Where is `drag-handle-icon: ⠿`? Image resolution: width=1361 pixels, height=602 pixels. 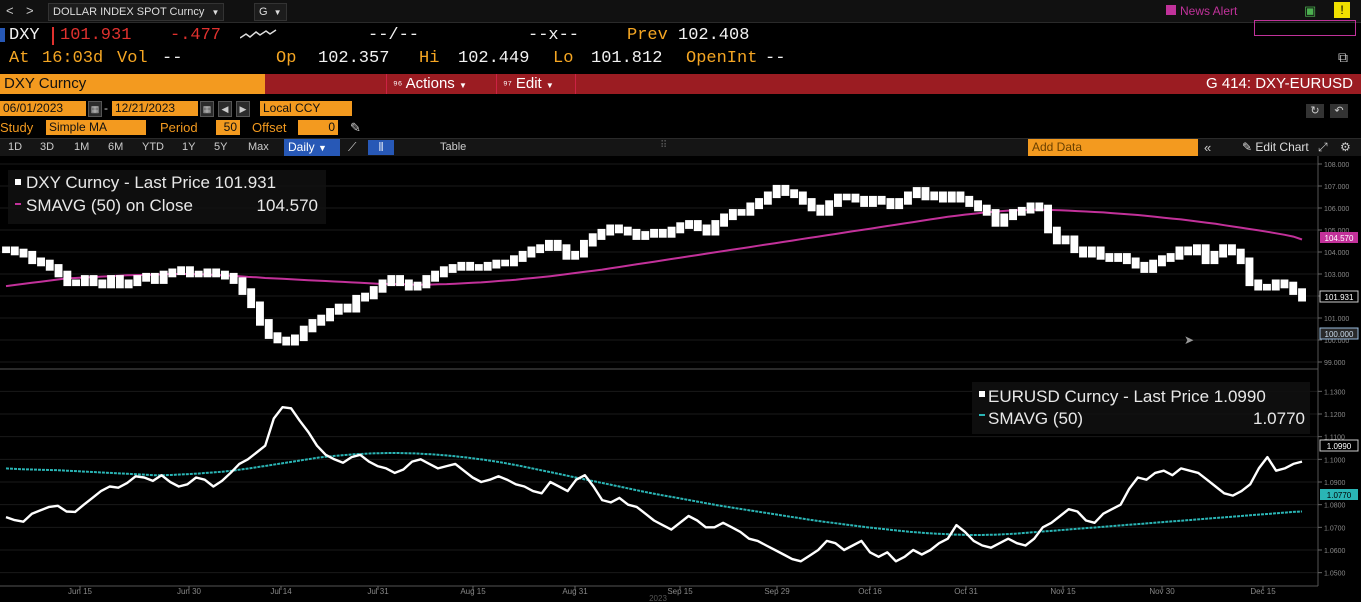 drag-handle-icon: ⠿ is located at coordinates (663, 145).